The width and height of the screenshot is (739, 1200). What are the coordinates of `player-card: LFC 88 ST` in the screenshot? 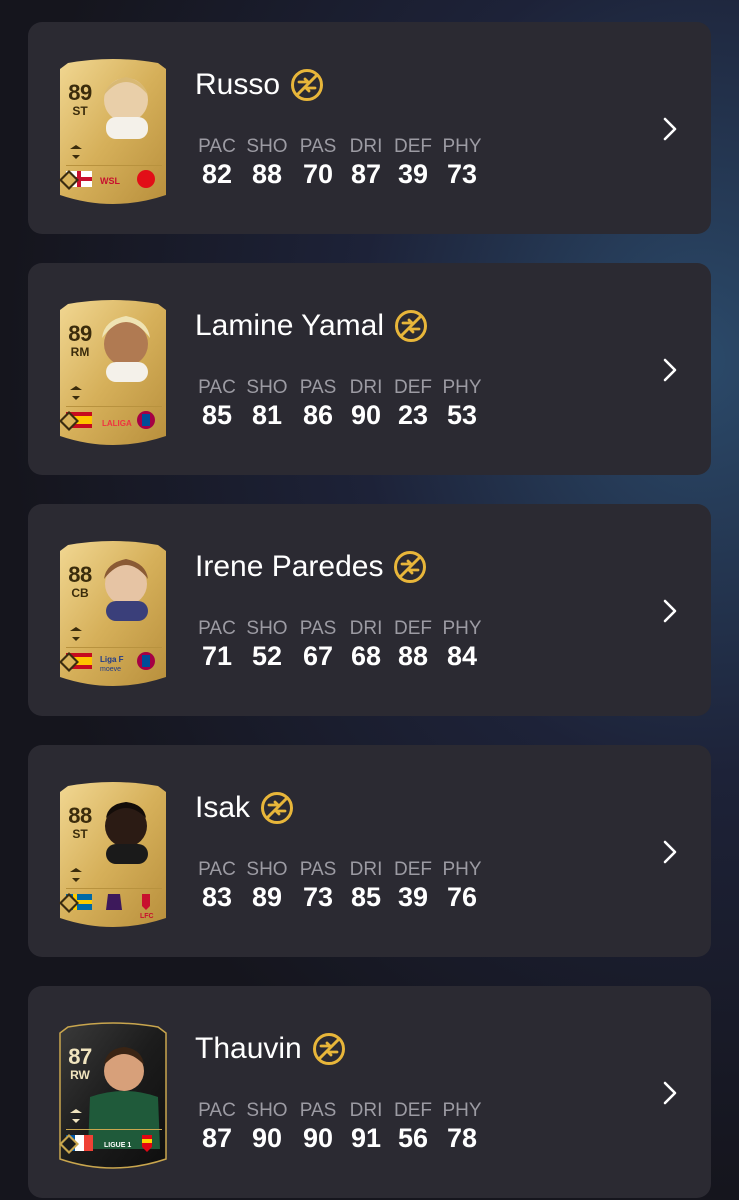 It's located at (113, 856).